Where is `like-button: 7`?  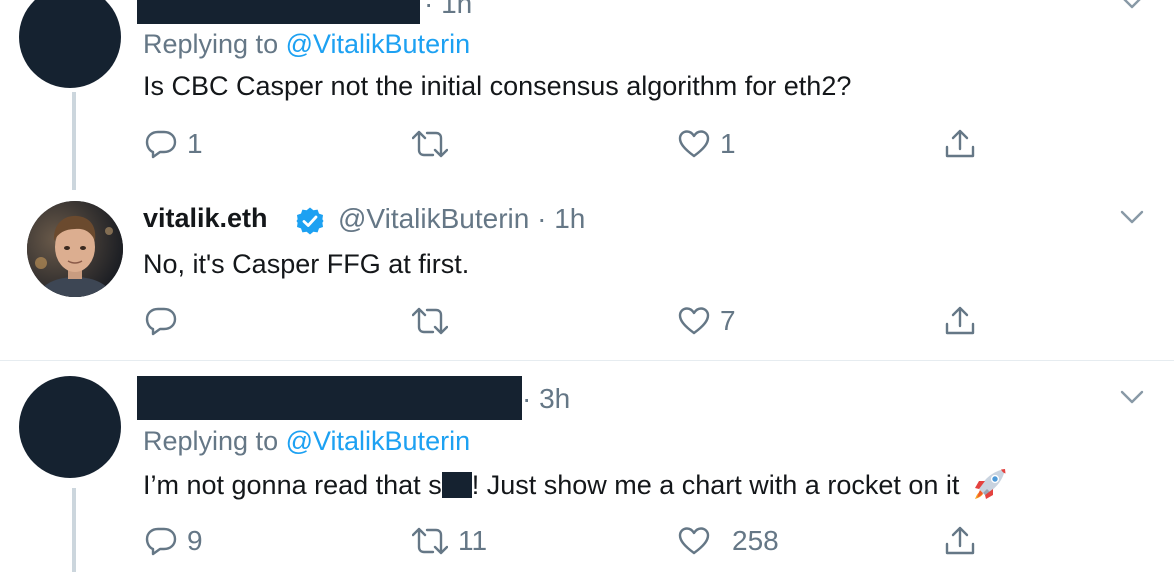
like-button: 7 is located at coordinates (707, 321).